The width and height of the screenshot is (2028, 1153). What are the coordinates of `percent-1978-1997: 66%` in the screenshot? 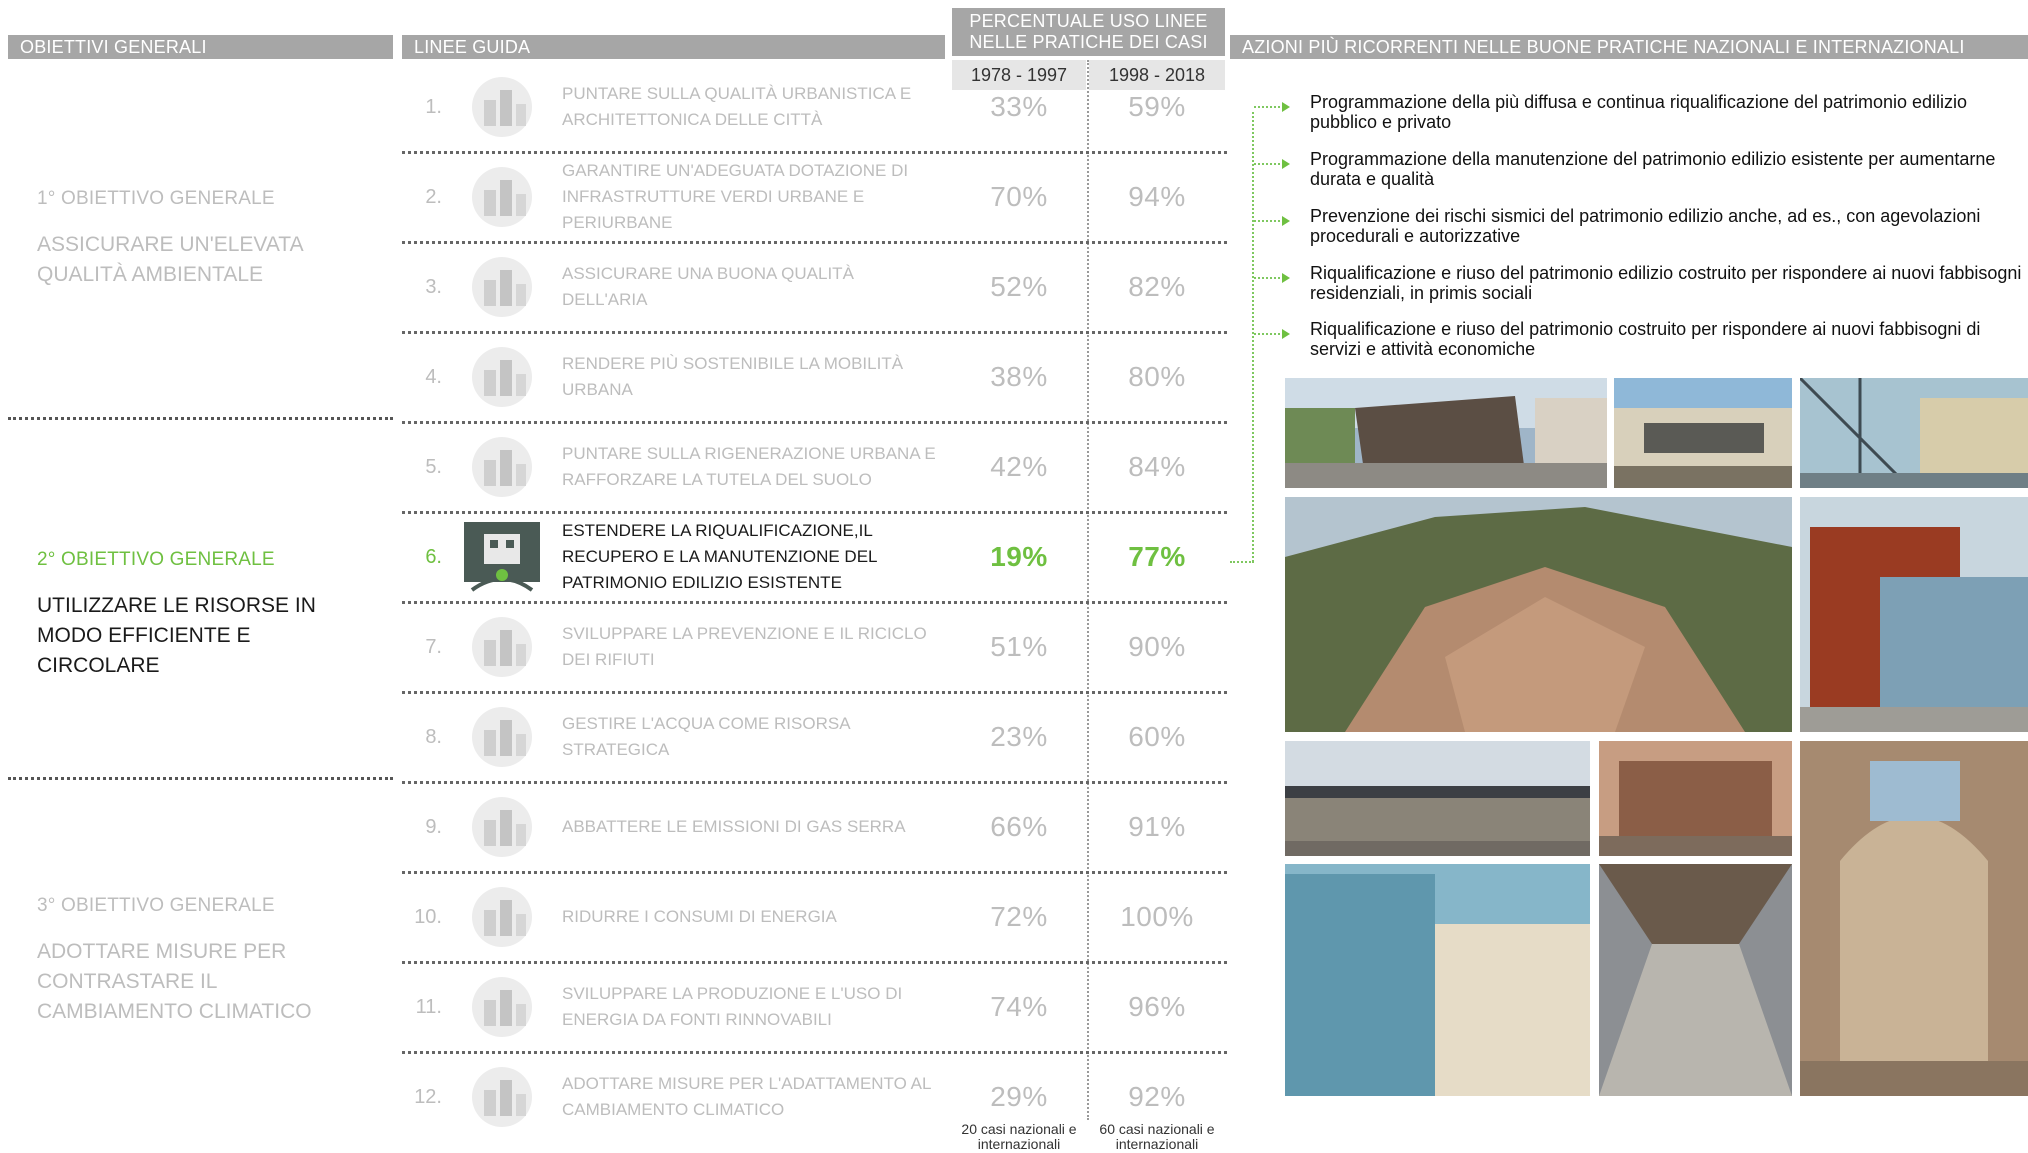 It's located at (1019, 826).